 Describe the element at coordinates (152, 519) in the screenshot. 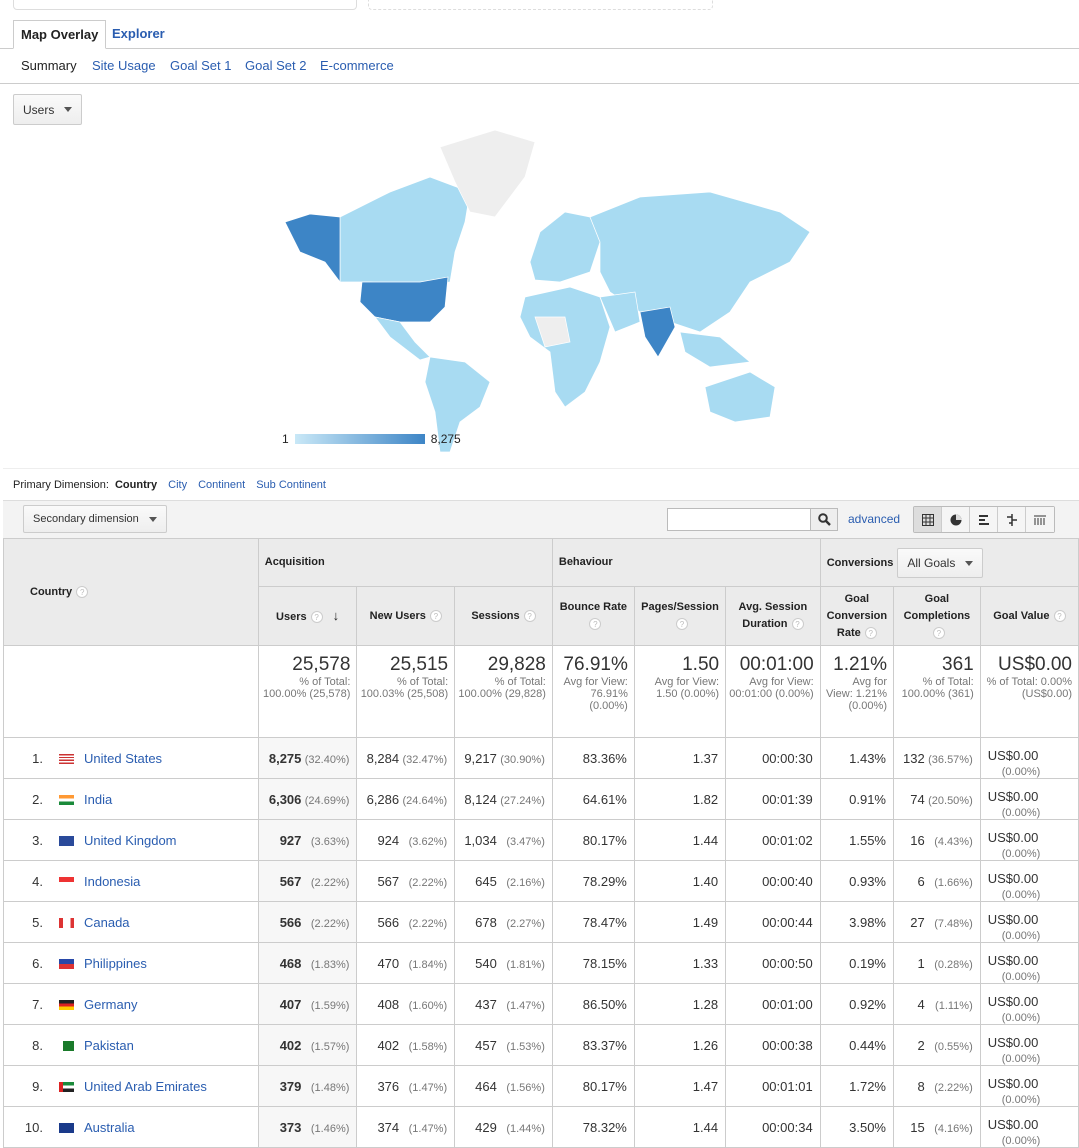

I see `caret-down-icon` at that location.